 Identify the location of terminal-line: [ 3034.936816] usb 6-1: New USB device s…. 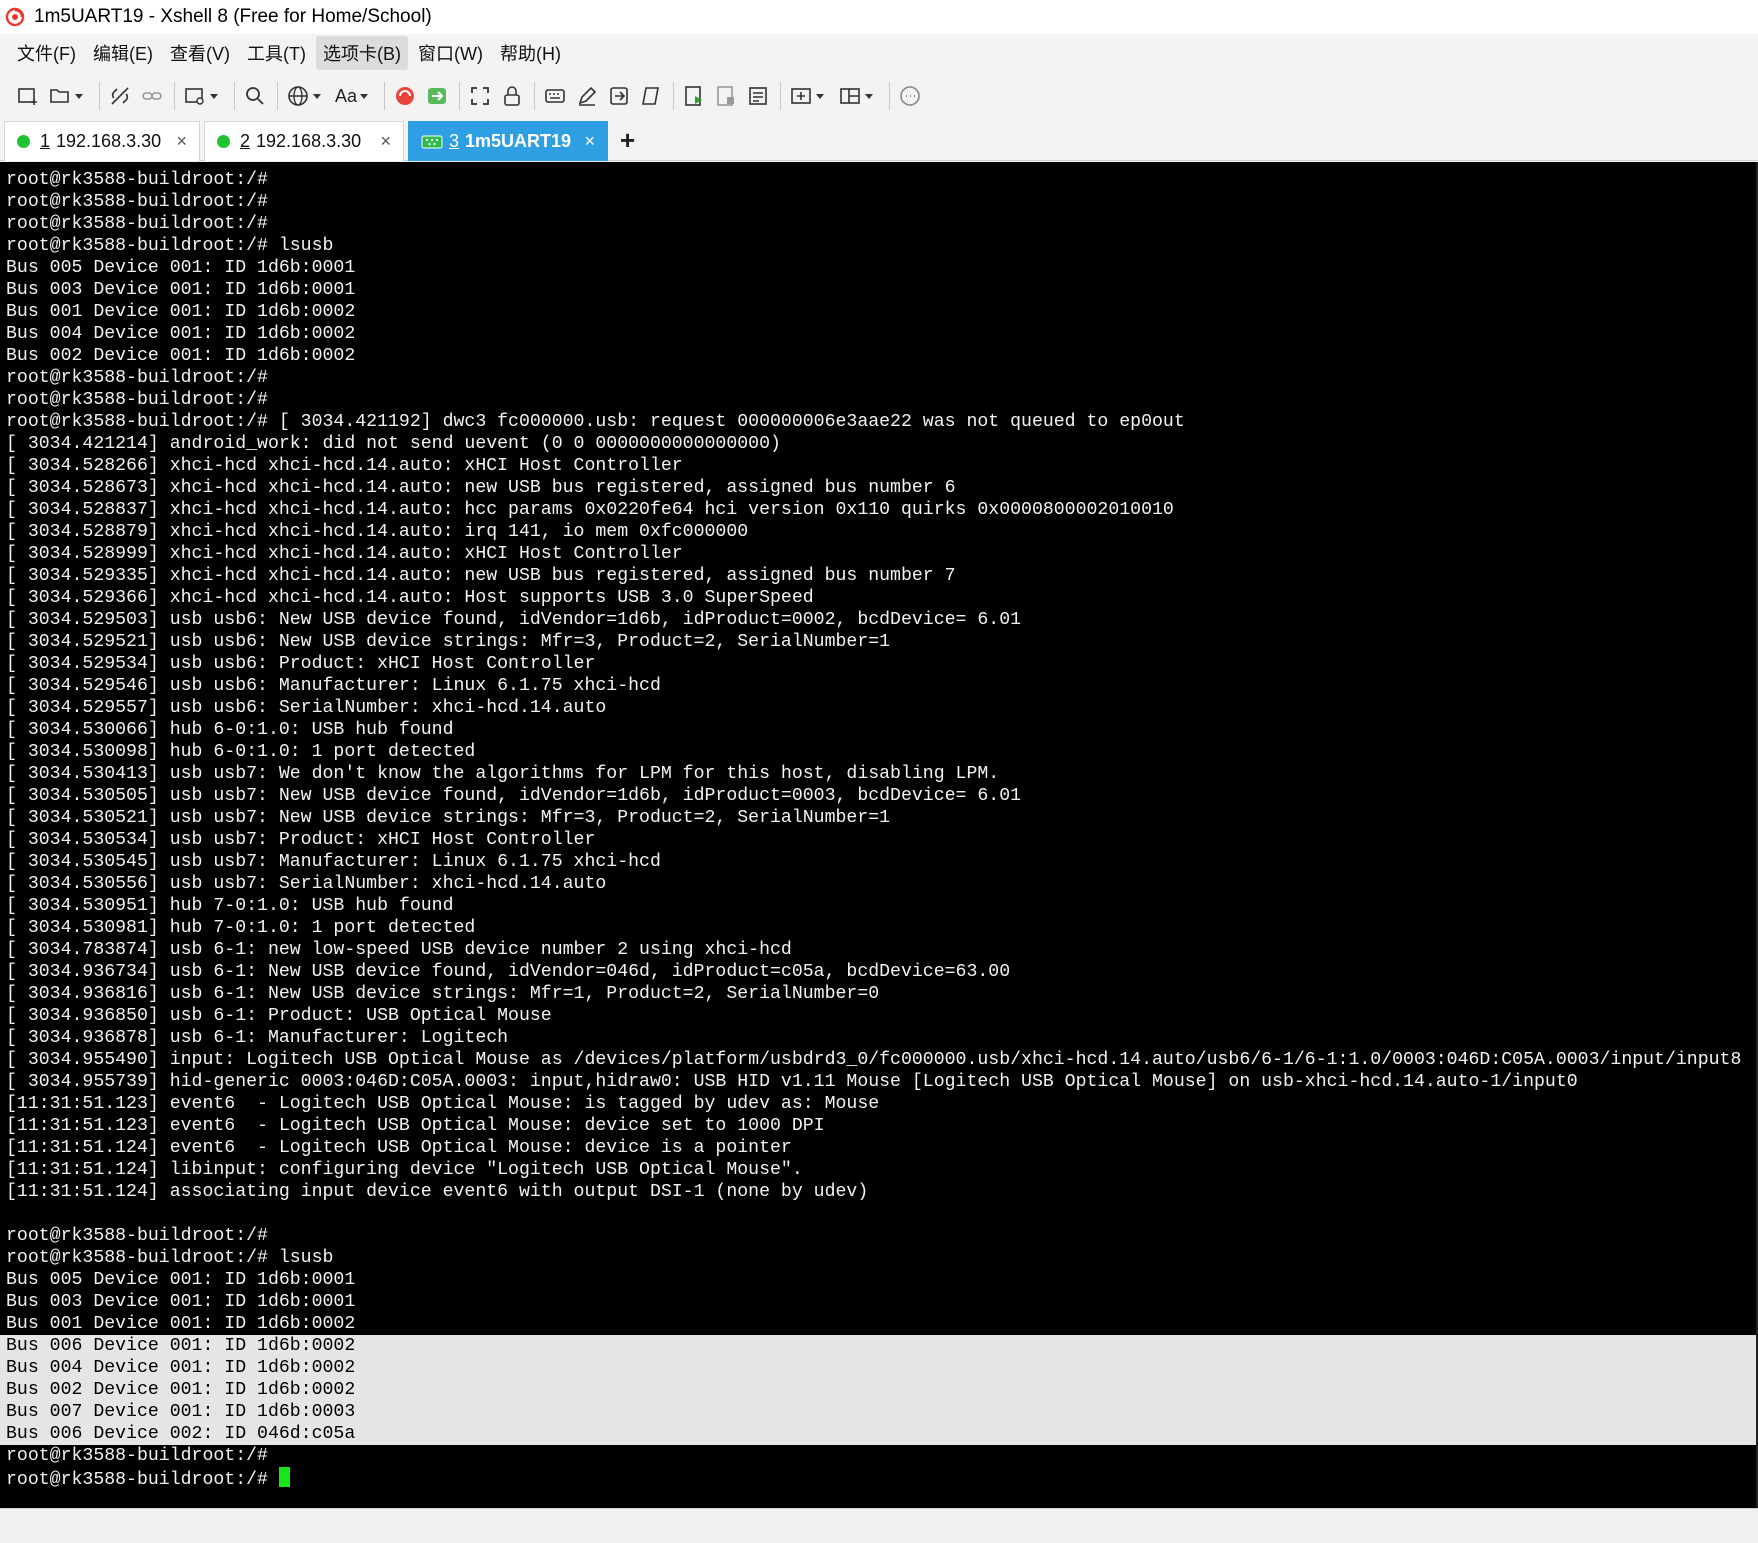
(443, 994).